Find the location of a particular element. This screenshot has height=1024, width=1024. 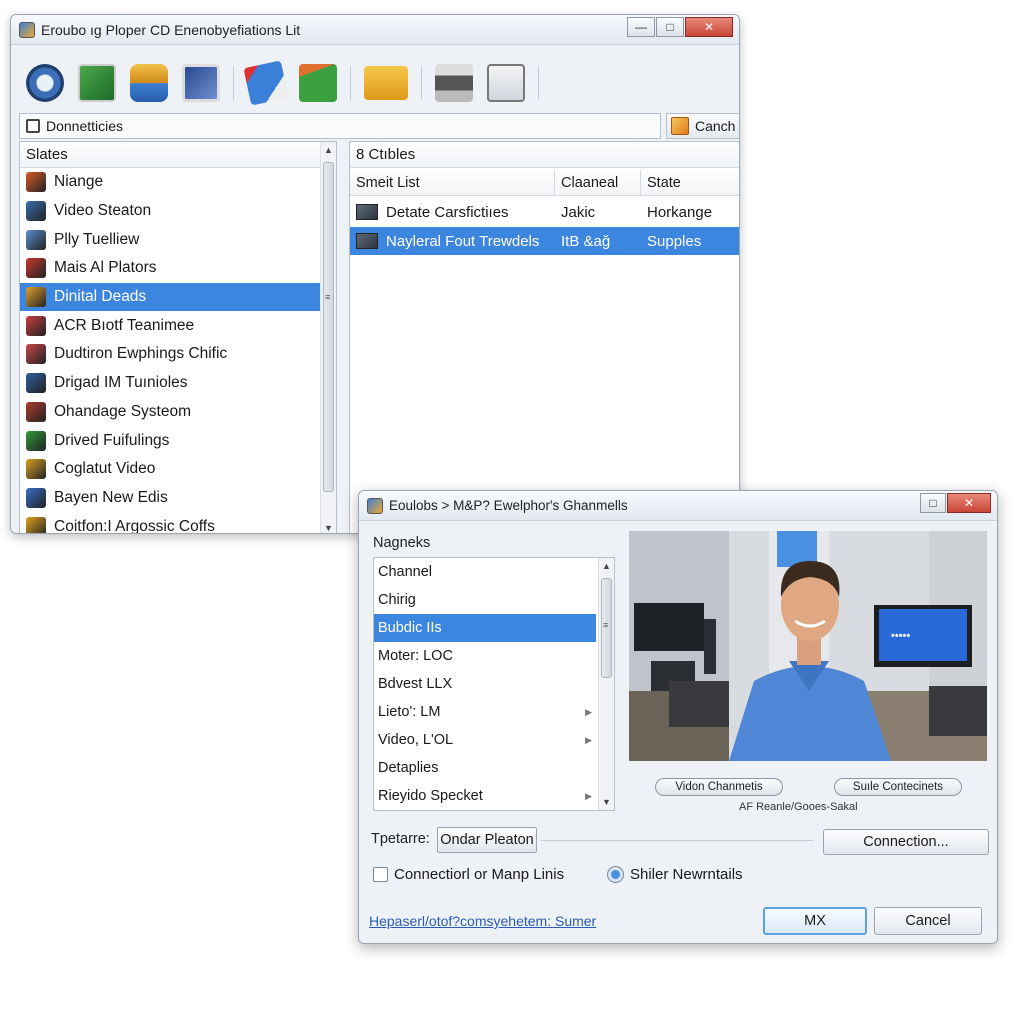

channel-list-item: Moter: LOC is located at coordinates (485, 656).